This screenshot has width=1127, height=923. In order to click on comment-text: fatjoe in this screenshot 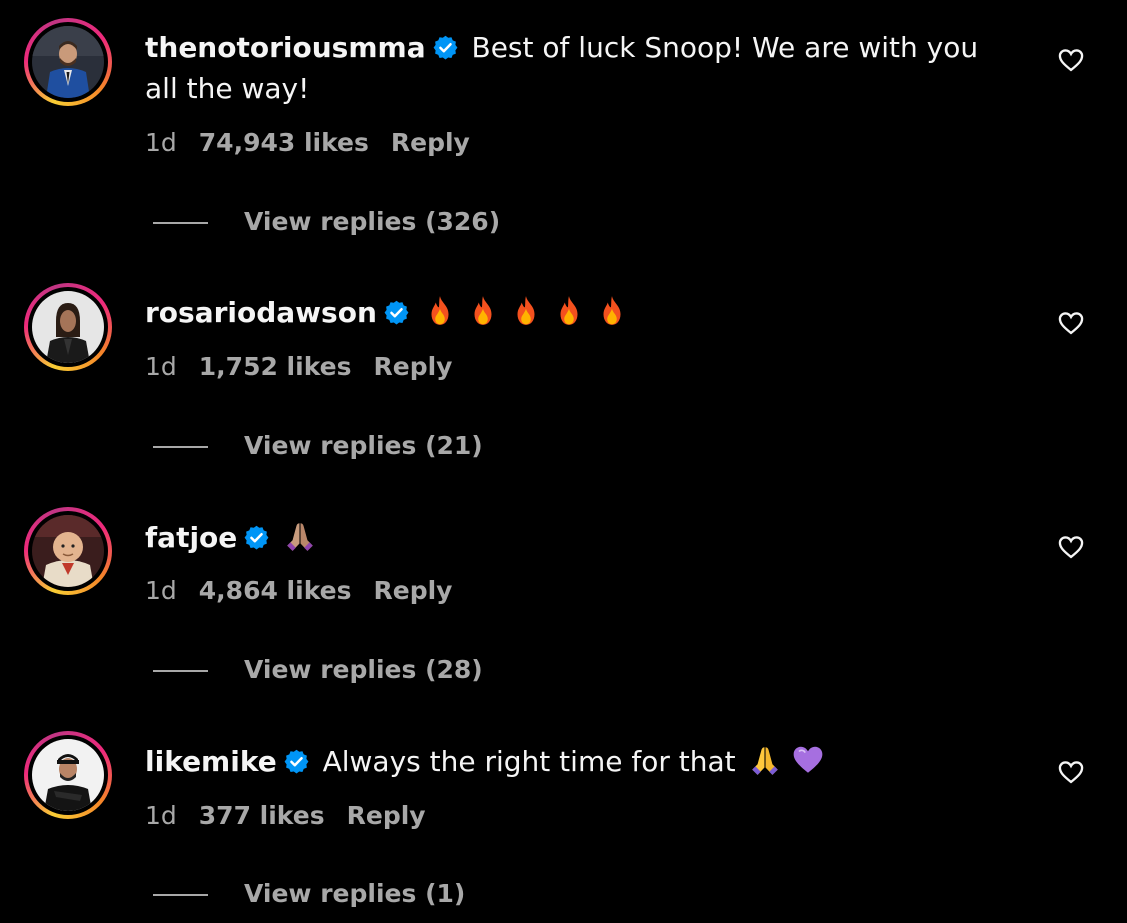, I will do `click(575, 537)`.